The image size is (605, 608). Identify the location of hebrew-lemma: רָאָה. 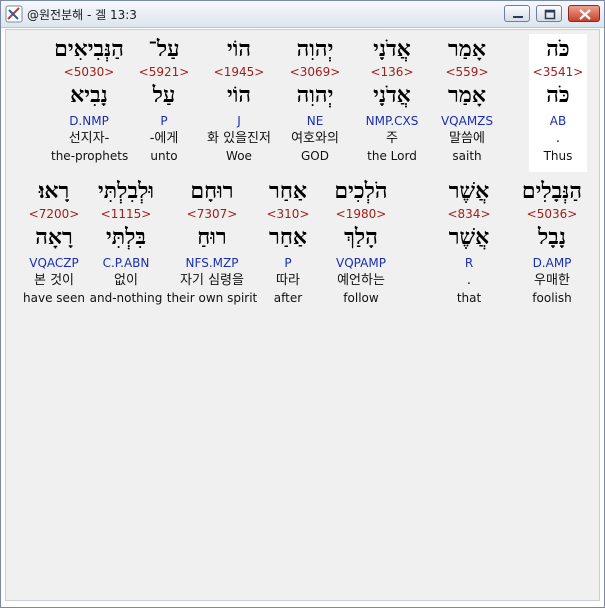
(54, 237).